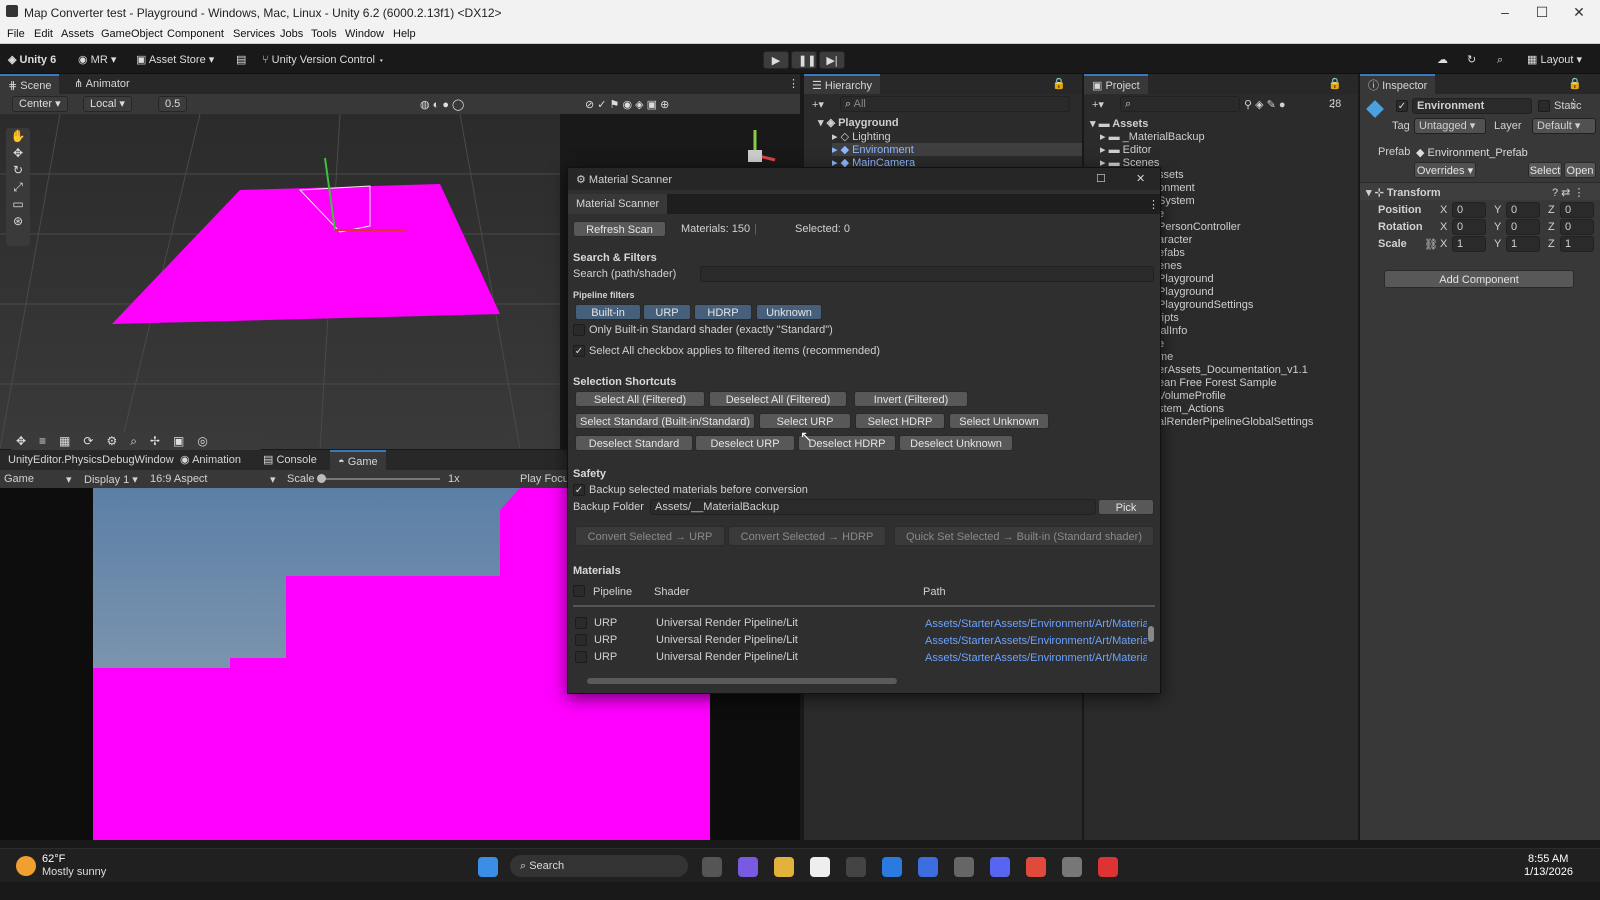 The height and width of the screenshot is (900, 1600). Describe the element at coordinates (378, 478) in the screenshot. I see `scale-slider` at that location.